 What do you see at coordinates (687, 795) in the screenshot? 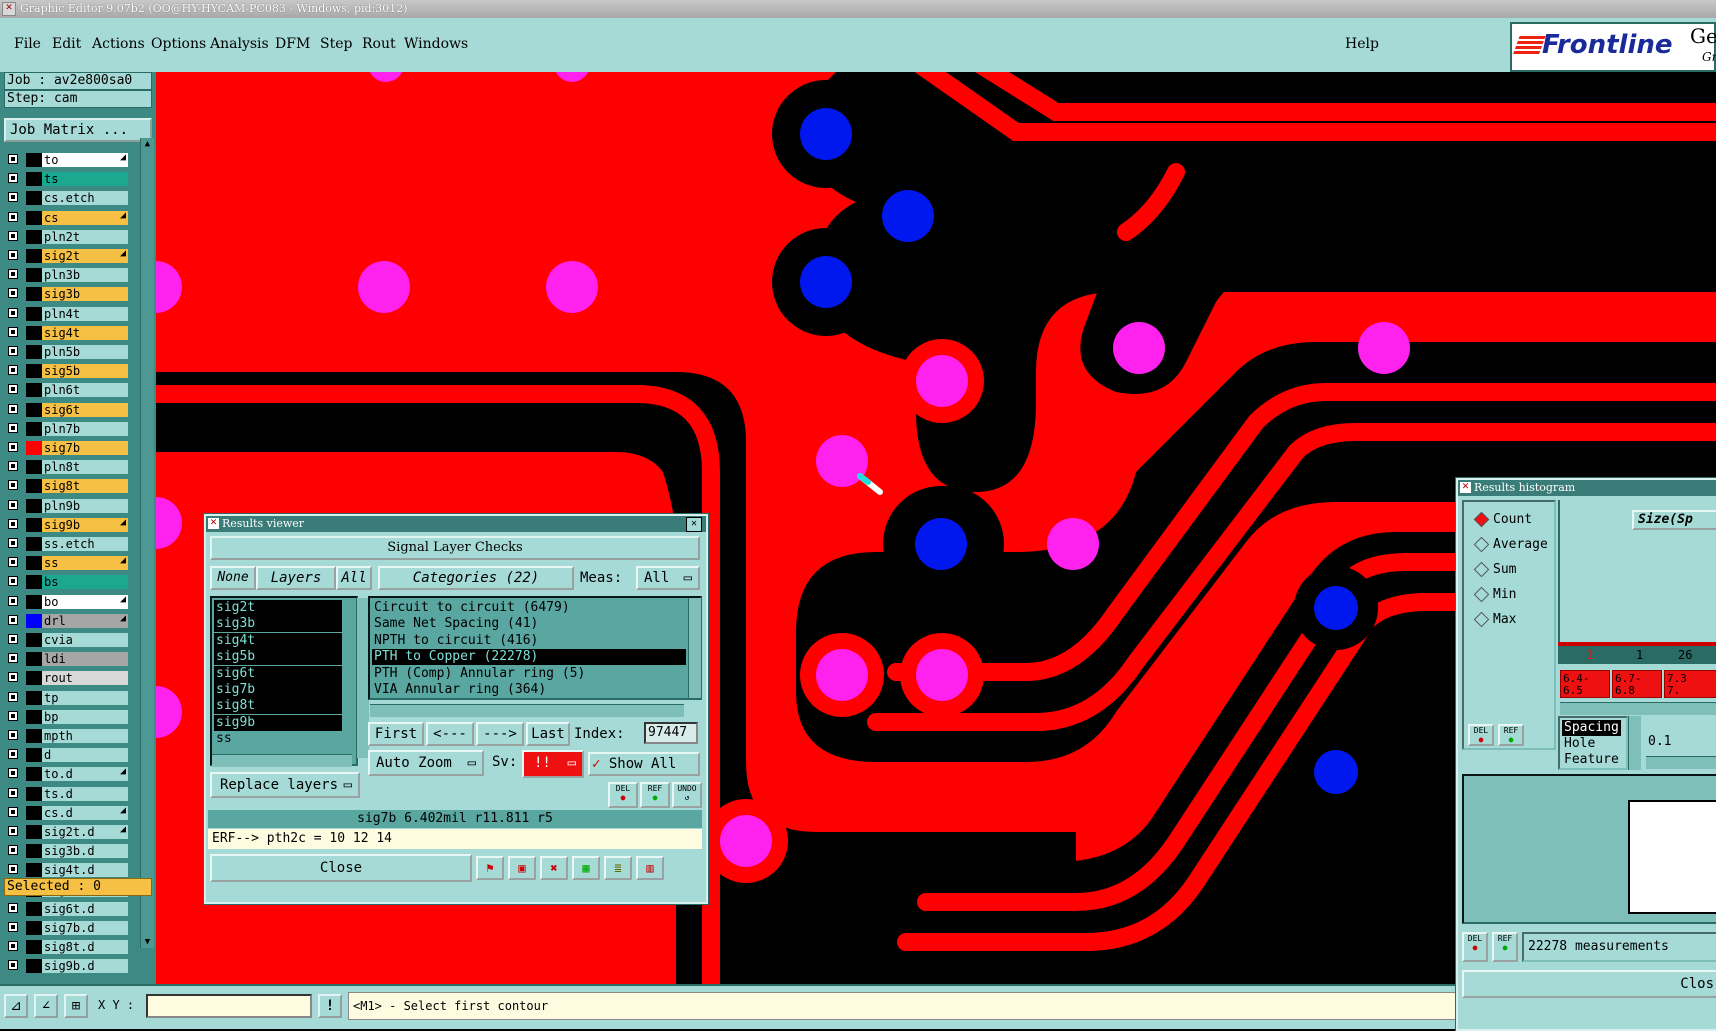
I see `undo-button: UNDO ↺` at bounding box center [687, 795].